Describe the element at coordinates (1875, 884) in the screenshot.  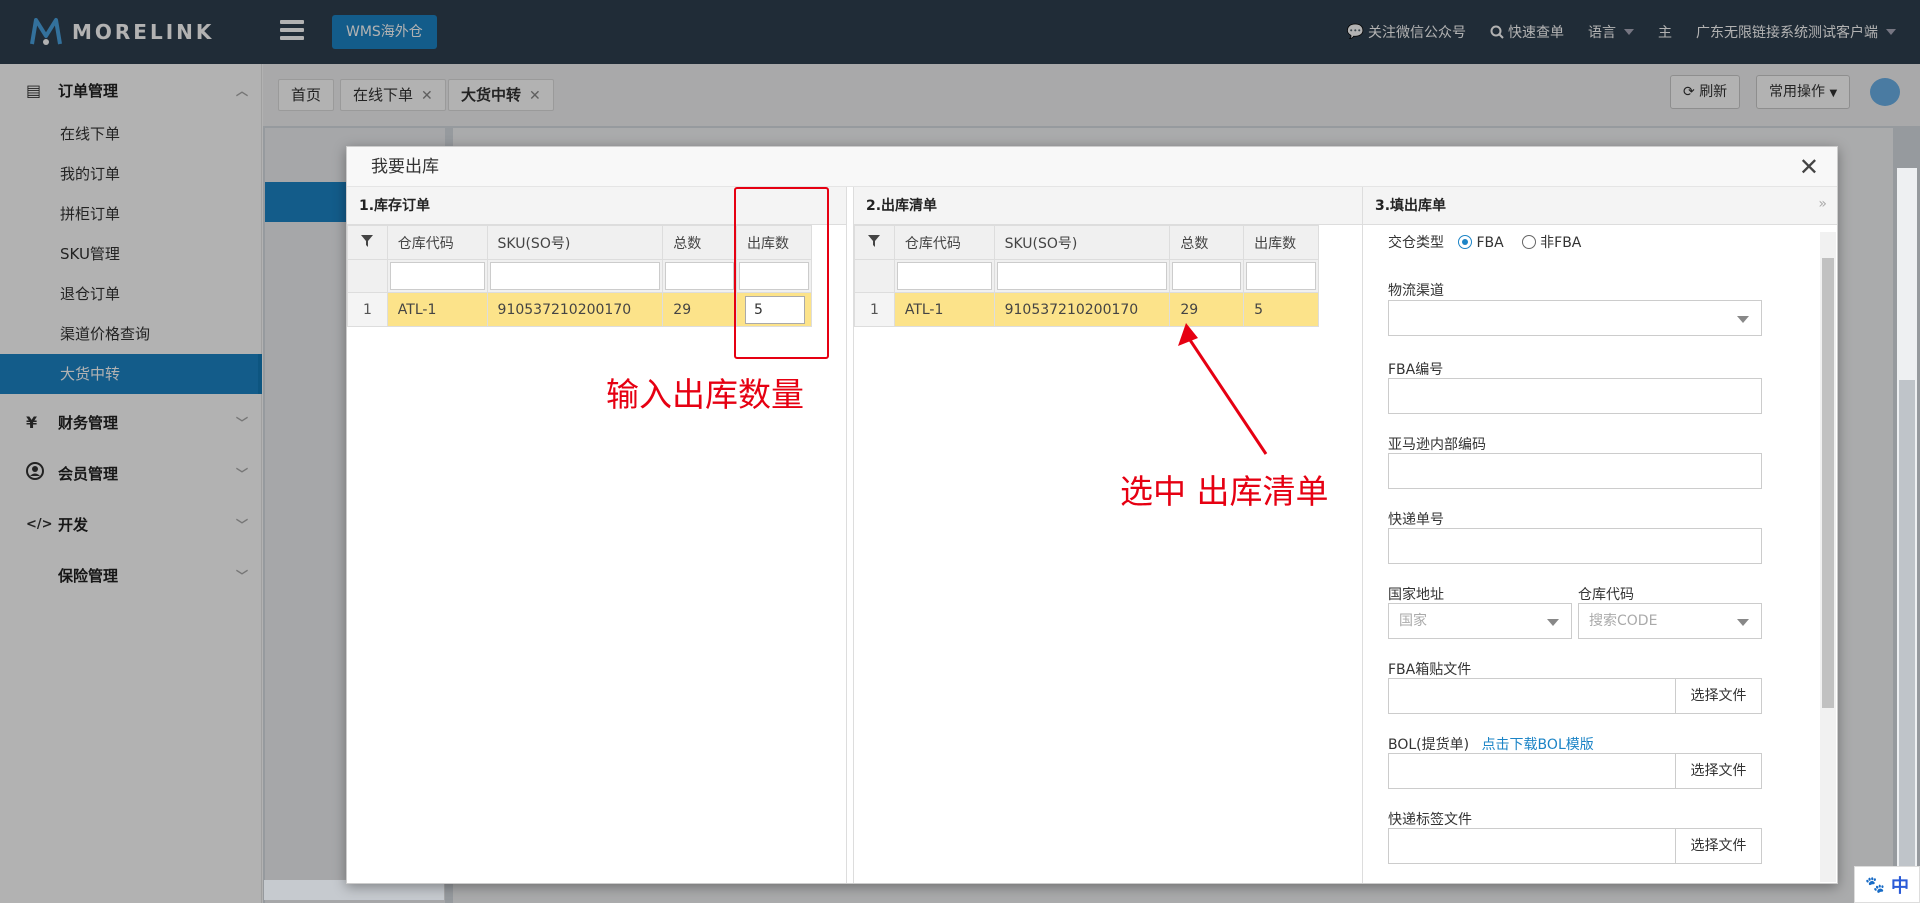
I see `paw-icon: 🐾` at that location.